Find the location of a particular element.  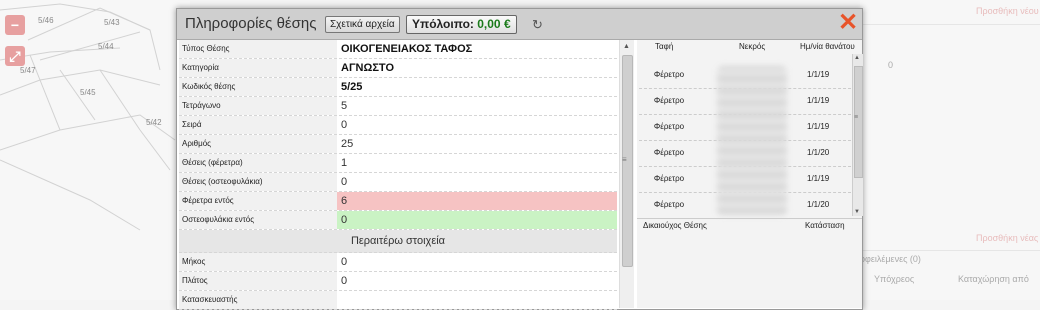

related-files-button: Σχετικά αρχεία is located at coordinates (362, 24).